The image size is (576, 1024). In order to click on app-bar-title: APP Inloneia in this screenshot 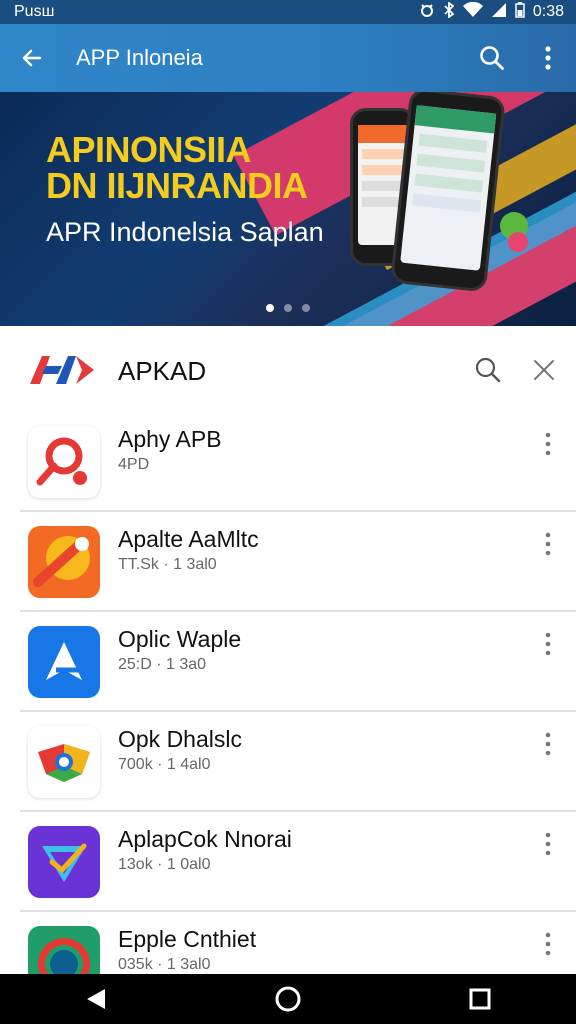, I will do `click(139, 57)`.